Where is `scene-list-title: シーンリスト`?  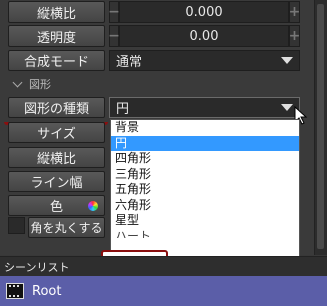
scene-list-title: シーンリスト is located at coordinates (37, 267).